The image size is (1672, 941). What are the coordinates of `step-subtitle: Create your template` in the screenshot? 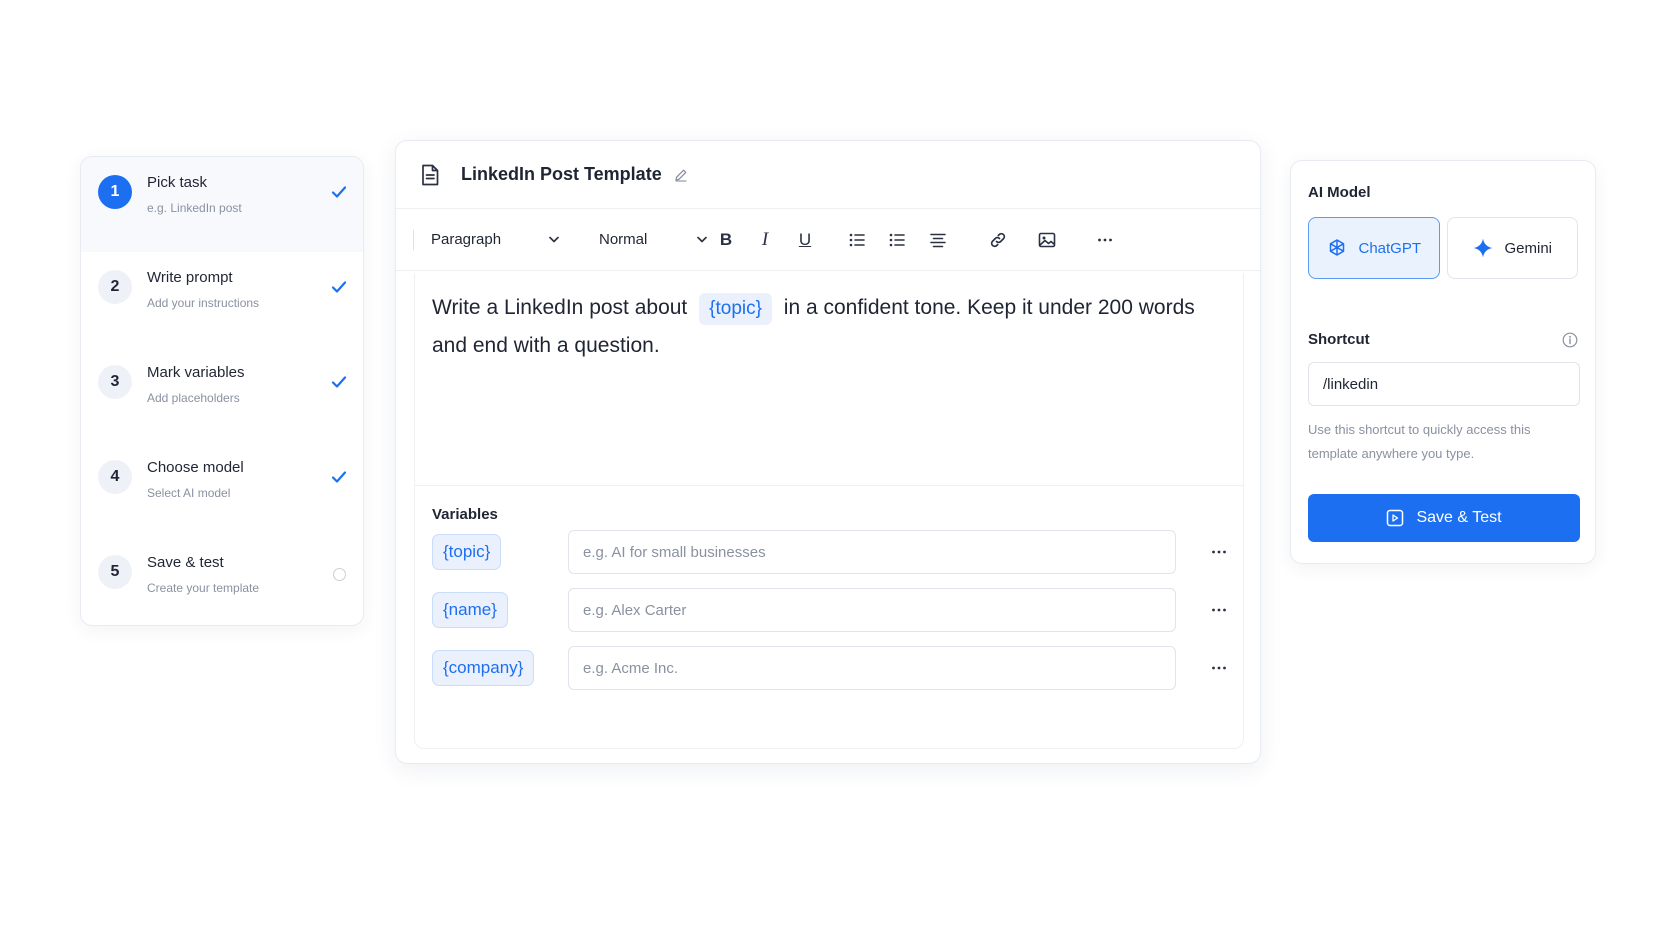 It's located at (203, 588).